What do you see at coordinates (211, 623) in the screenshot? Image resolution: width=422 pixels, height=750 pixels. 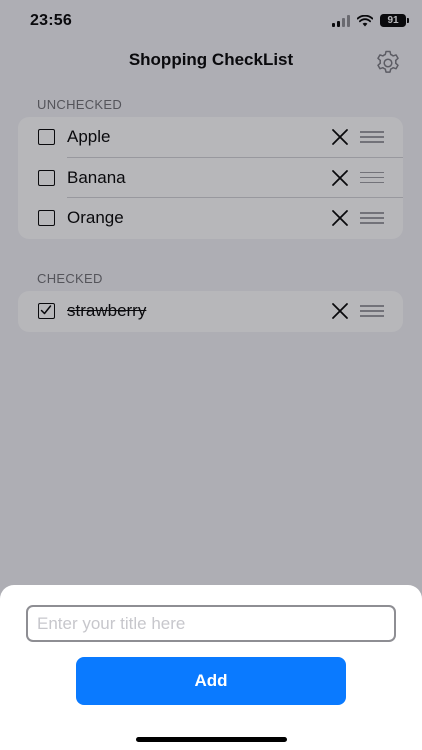 I see `title-input` at bounding box center [211, 623].